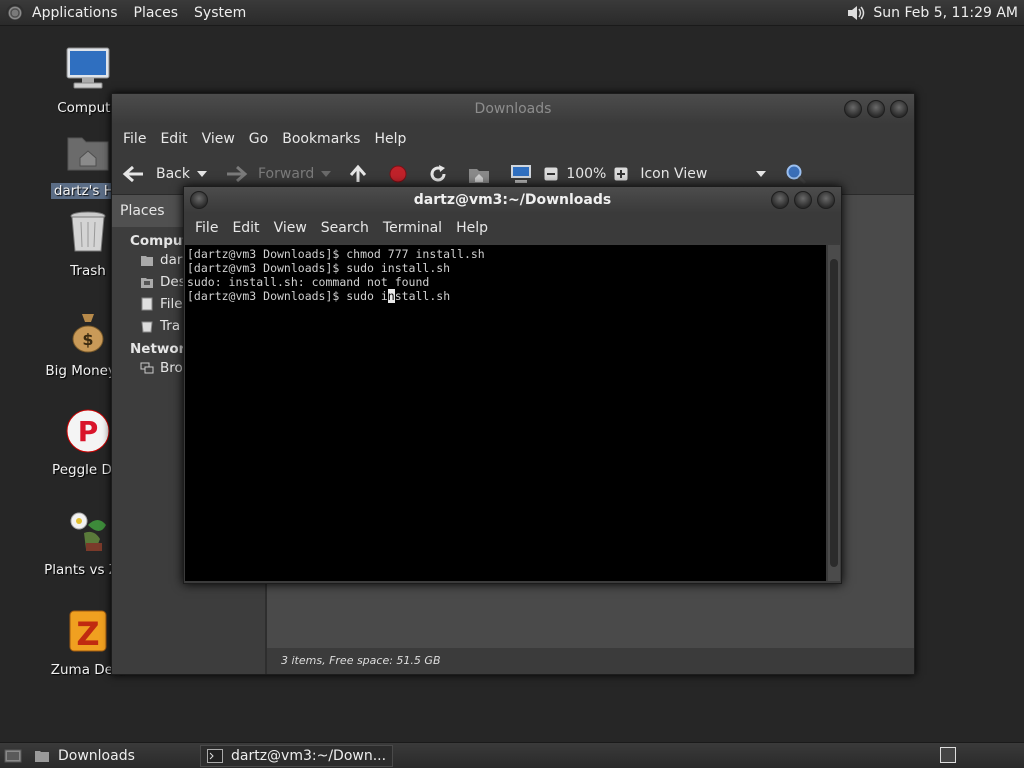 The height and width of the screenshot is (768, 1024). Describe the element at coordinates (674, 174) in the screenshot. I see `view-mode-label: Icon View` at that location.